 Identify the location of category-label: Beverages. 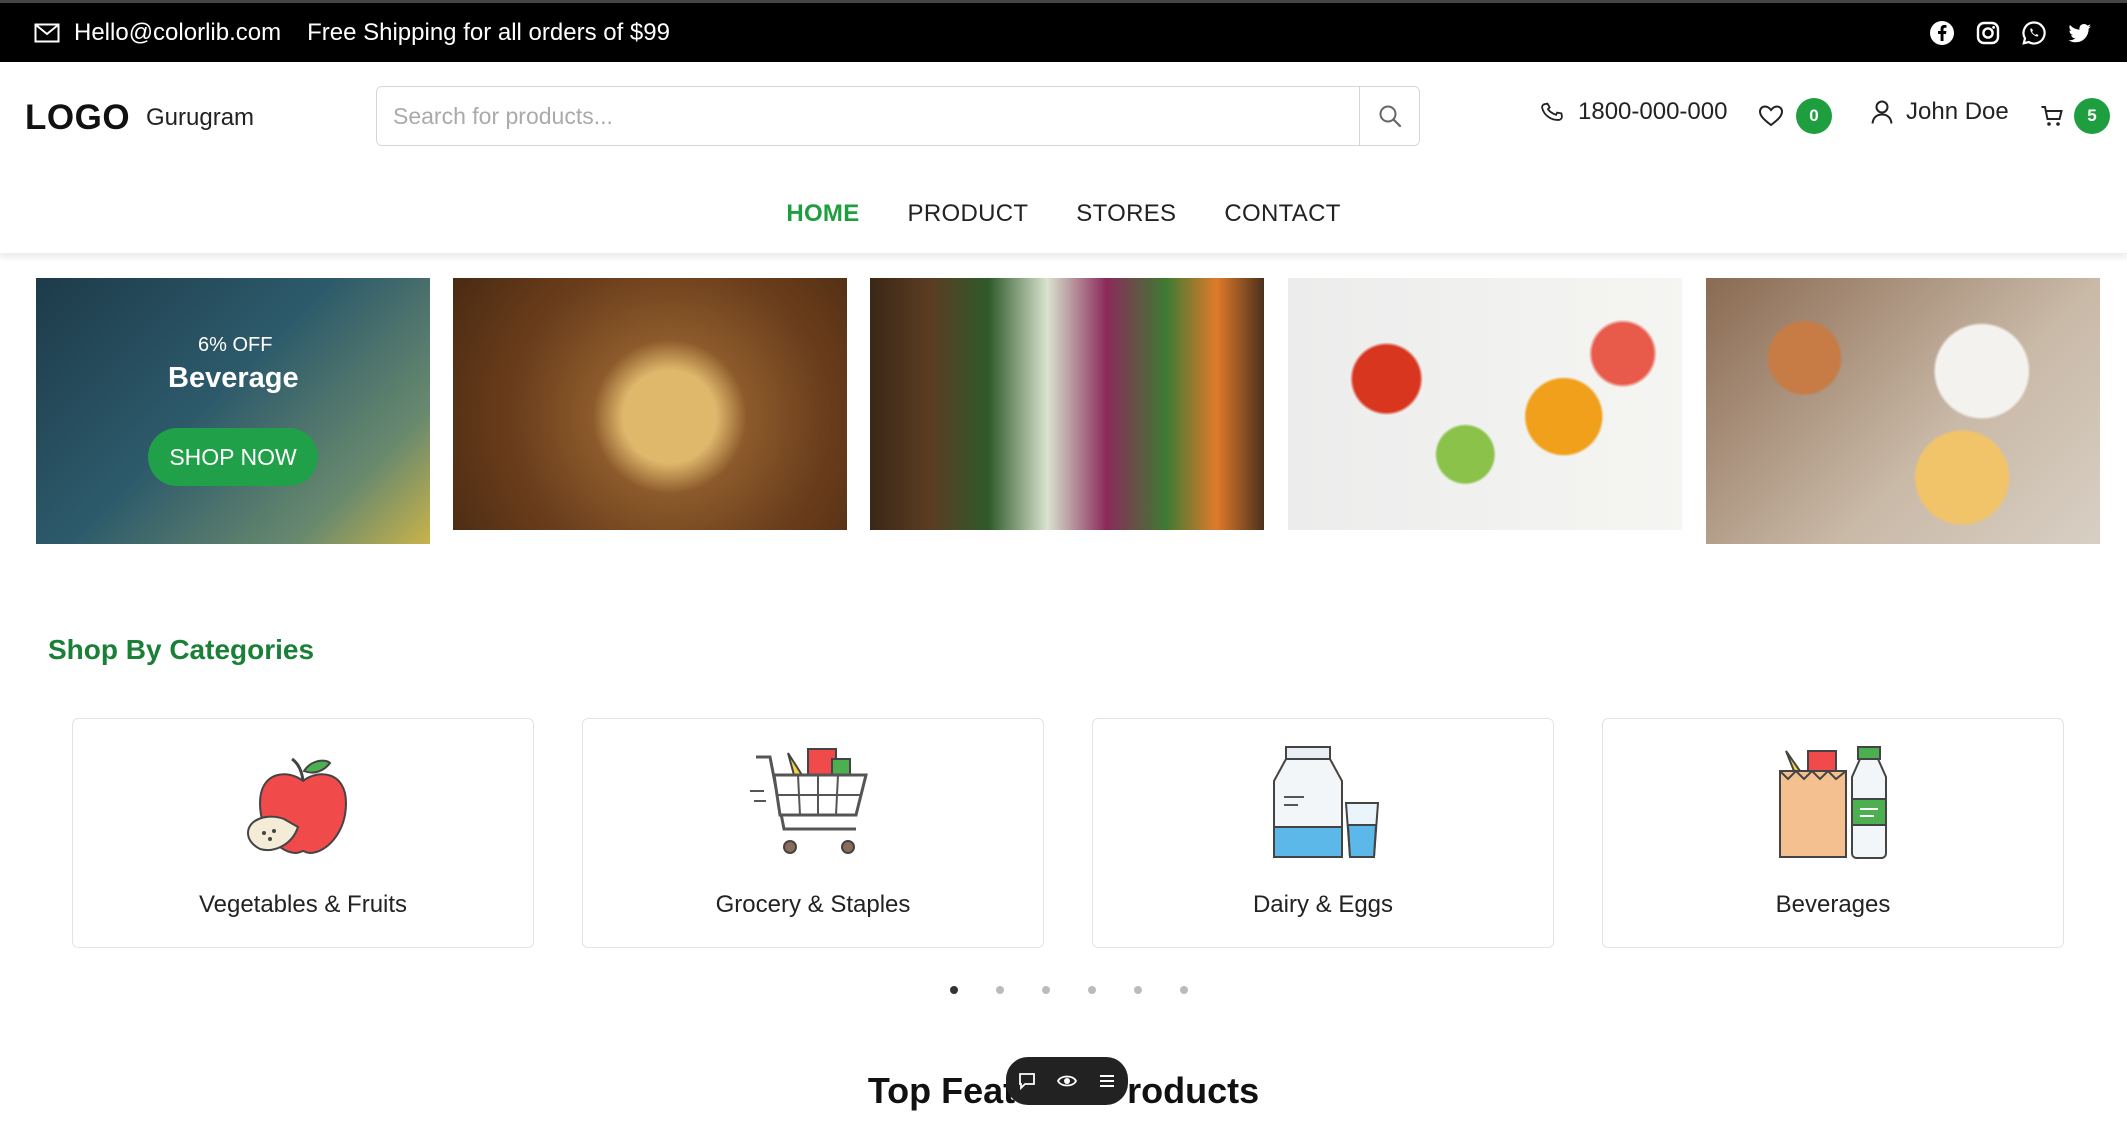
(1833, 904).